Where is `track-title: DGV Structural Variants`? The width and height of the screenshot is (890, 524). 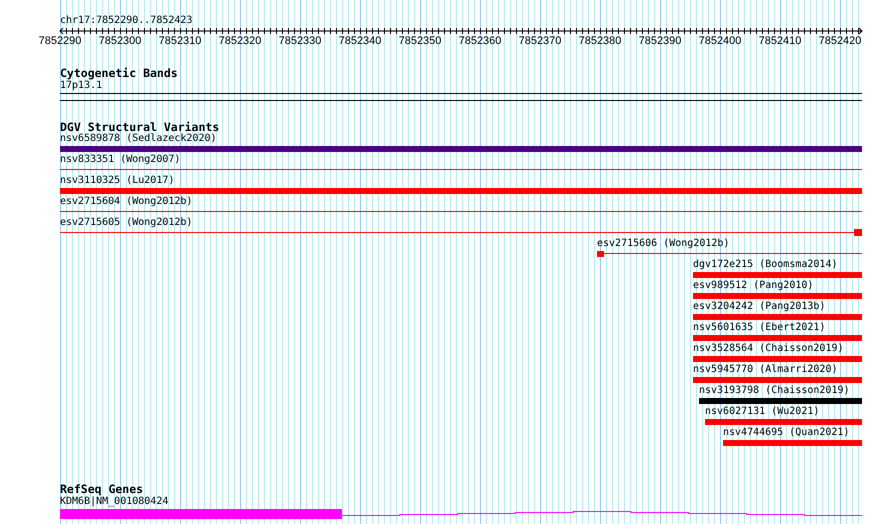
track-title: DGV Structural Variants is located at coordinates (140, 128).